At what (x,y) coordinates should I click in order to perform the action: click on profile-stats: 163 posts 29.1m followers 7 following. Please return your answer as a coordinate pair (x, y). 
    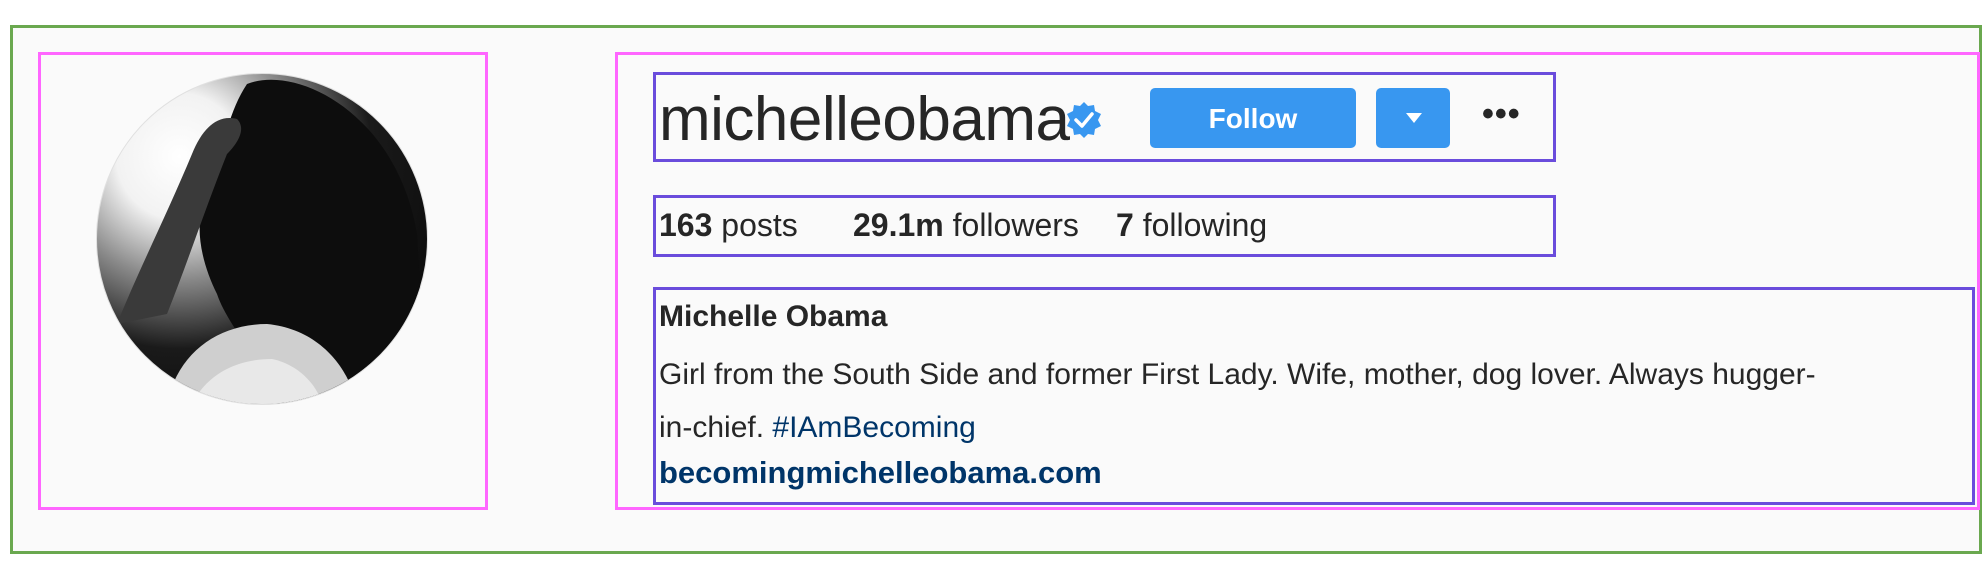
    Looking at the image, I should click on (1104, 226).